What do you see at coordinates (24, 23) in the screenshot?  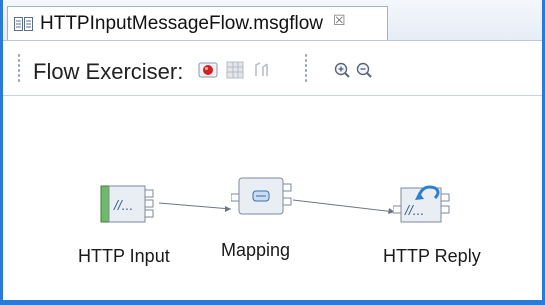 I see `message-flow-file-icon` at bounding box center [24, 23].